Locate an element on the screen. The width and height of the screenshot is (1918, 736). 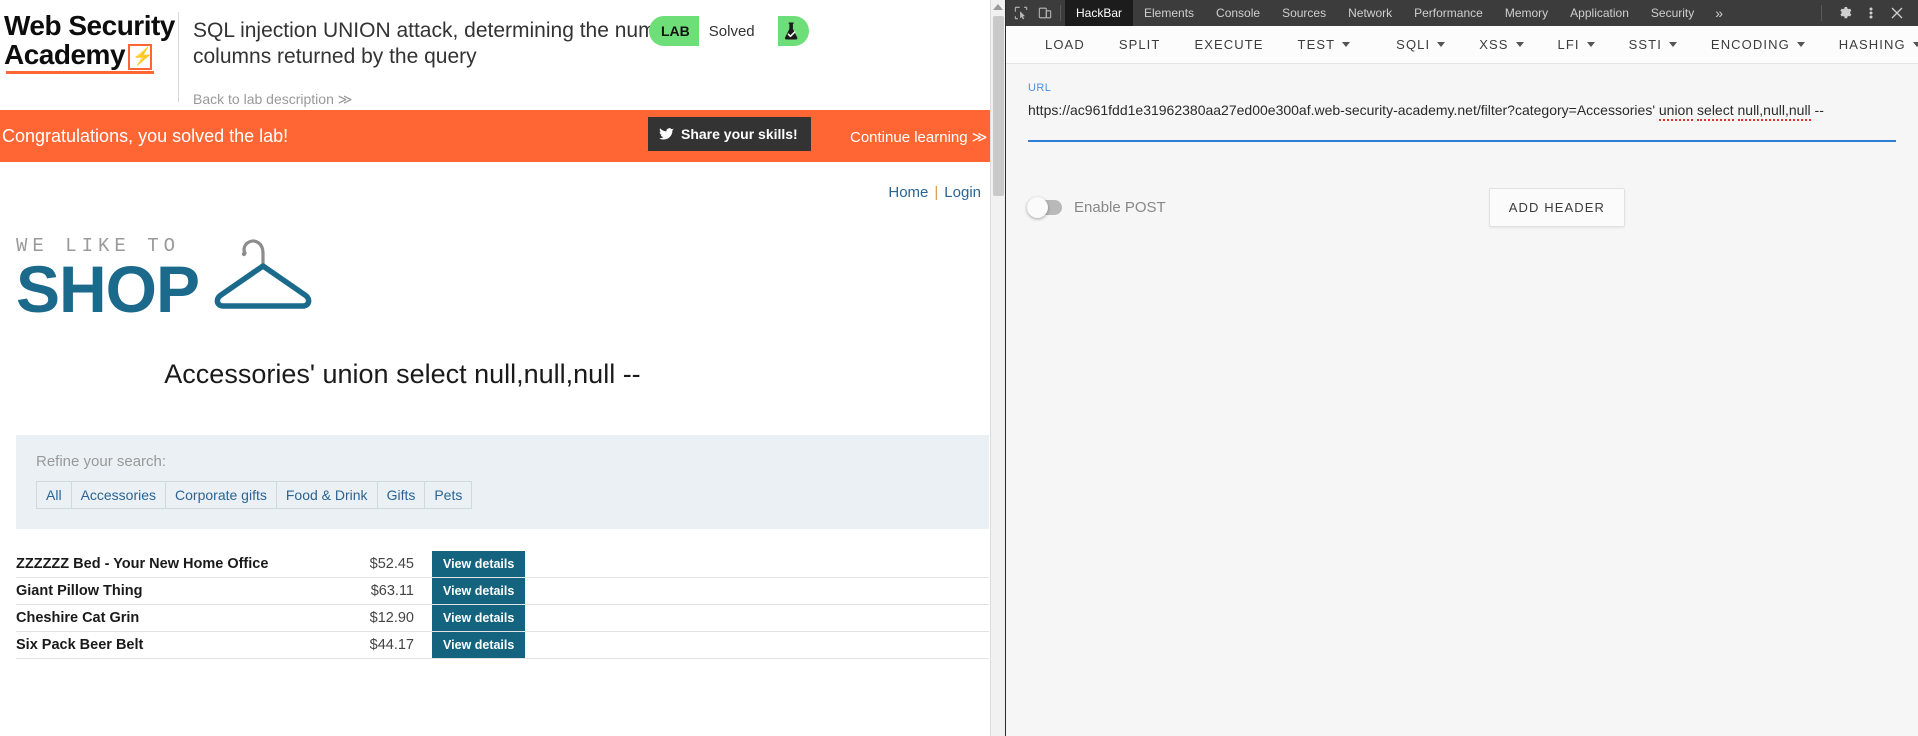
ssti-label: SSTI is located at coordinates (1645, 44).